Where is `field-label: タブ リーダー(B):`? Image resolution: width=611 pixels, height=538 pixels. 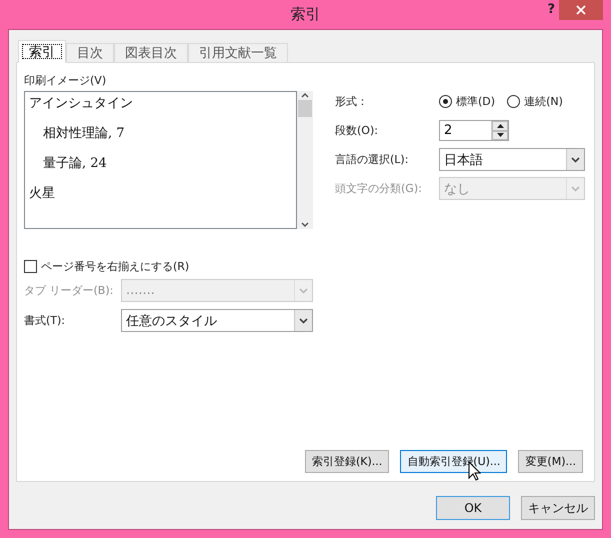
field-label: タブ リーダー(B): is located at coordinates (69, 290).